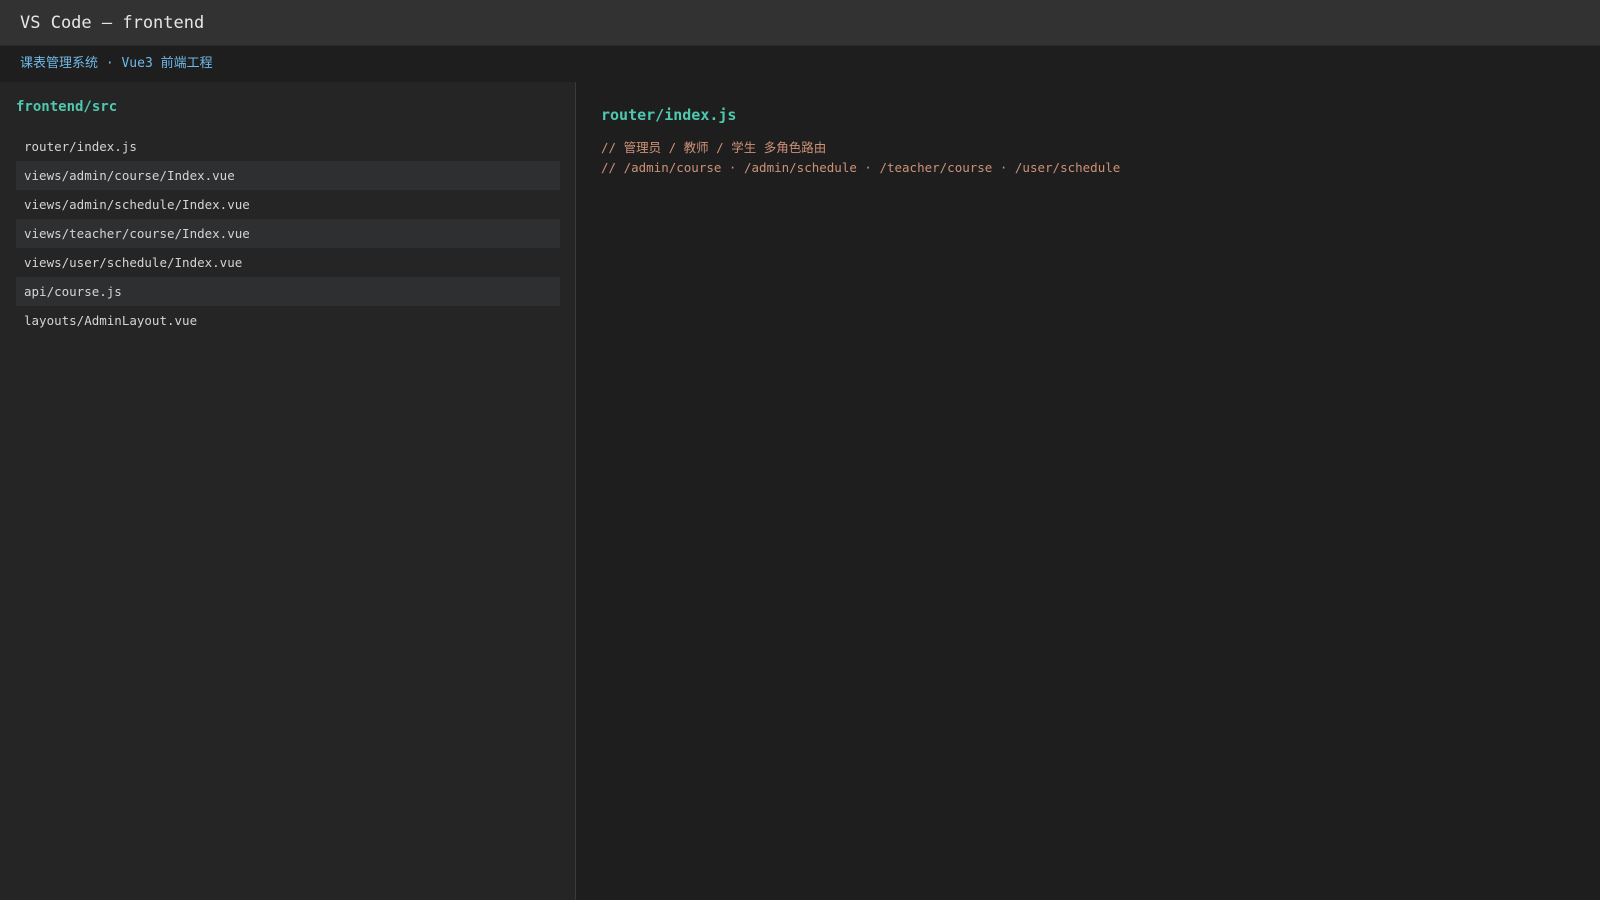  What do you see at coordinates (288, 291) in the screenshot?
I see `file-item-api-course-js: api/course.js` at bounding box center [288, 291].